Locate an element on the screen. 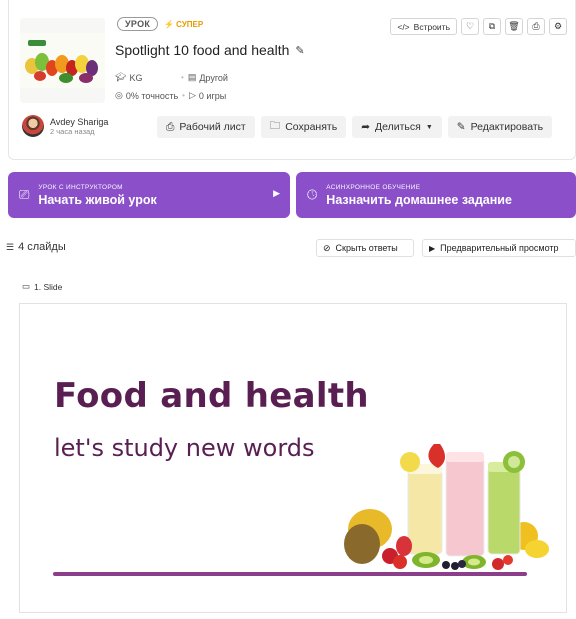 The height and width of the screenshot is (619, 576). subject-label: Другой is located at coordinates (213, 77).